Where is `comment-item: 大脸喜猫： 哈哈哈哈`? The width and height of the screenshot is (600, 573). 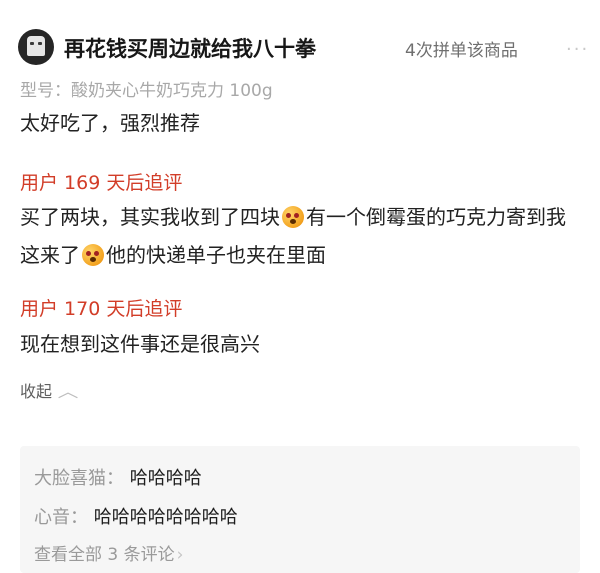 comment-item: 大脸喜猫： 哈哈哈哈 is located at coordinates (118, 477).